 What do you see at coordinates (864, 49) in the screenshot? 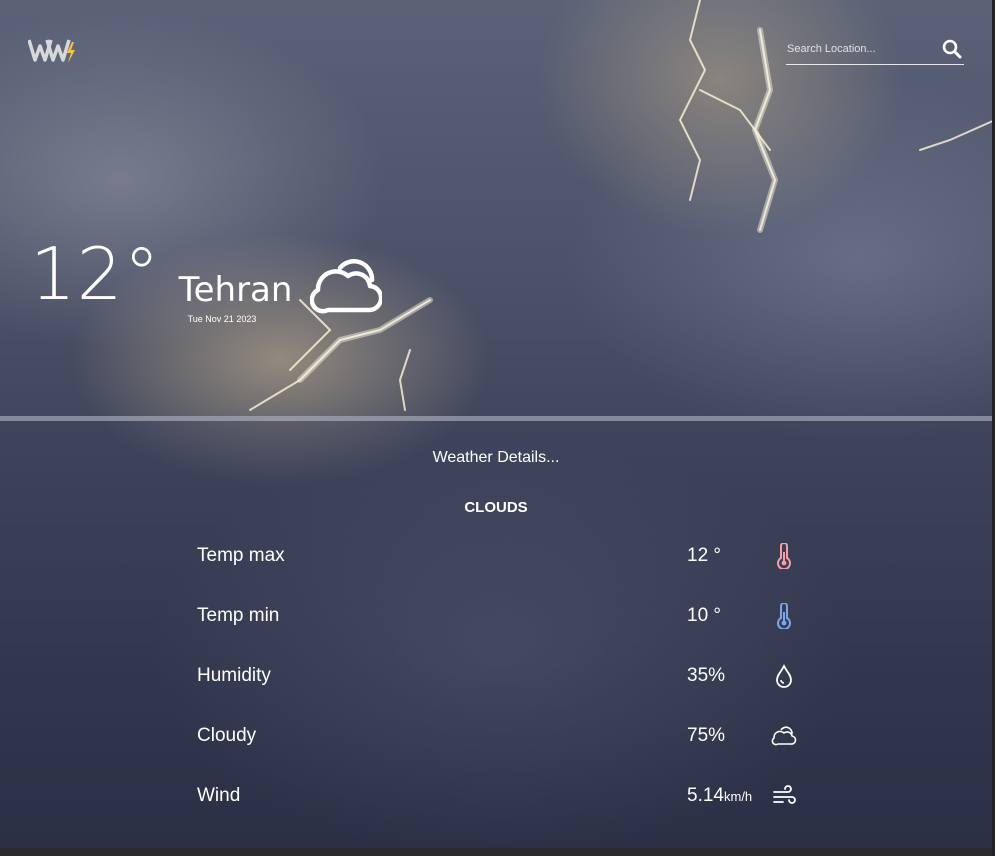
I see `search-input` at bounding box center [864, 49].